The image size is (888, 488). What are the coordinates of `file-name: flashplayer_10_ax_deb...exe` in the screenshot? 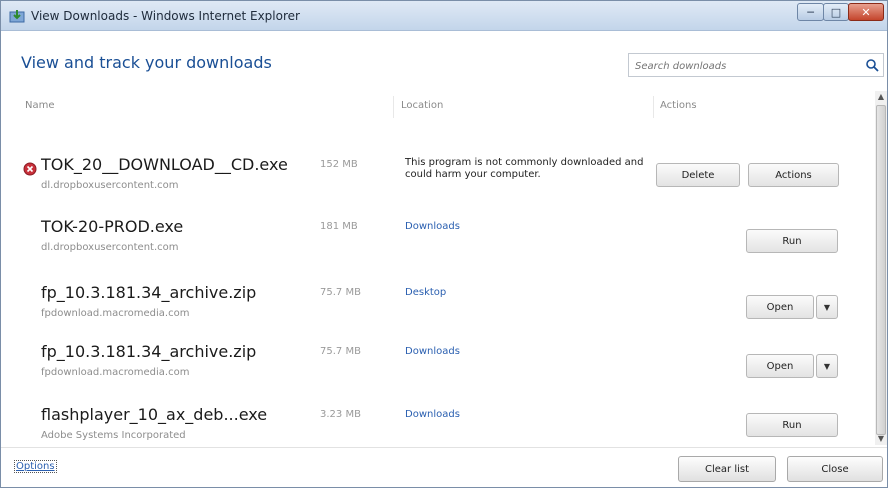 It's located at (154, 414).